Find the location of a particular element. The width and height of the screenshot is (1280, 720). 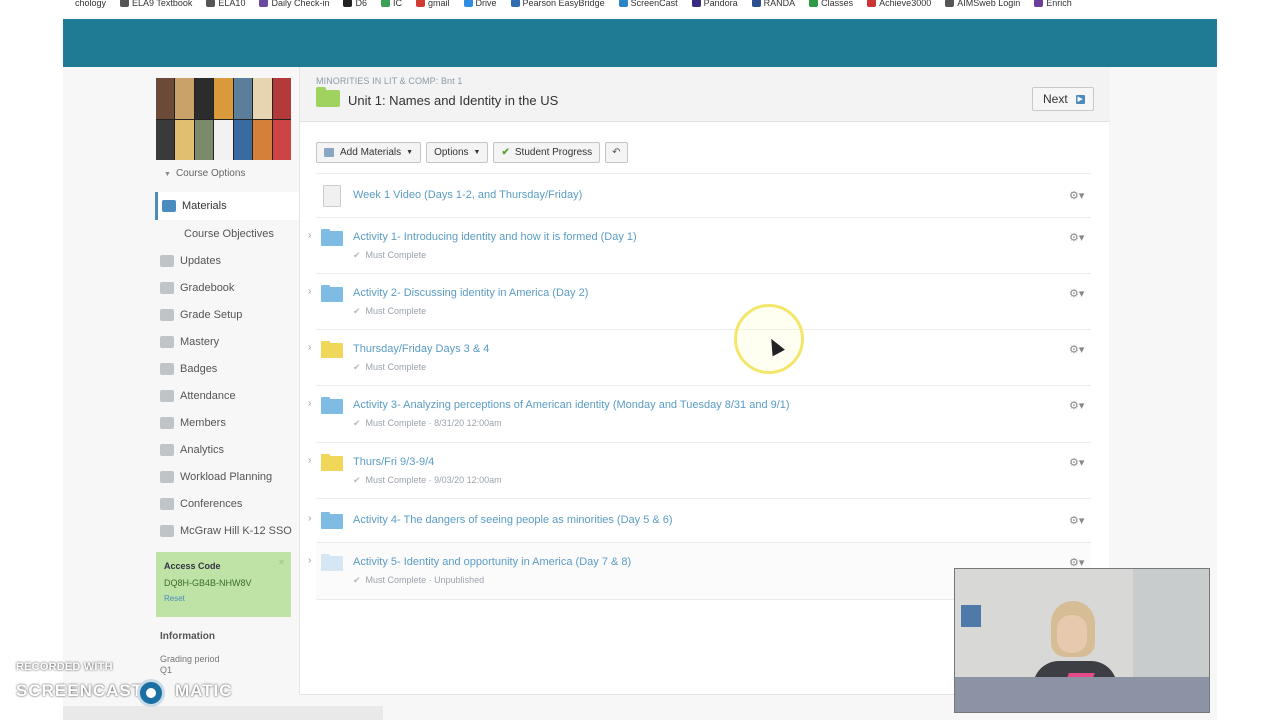

bookmark-item: ELA9 Textbook is located at coordinates (156, 4).